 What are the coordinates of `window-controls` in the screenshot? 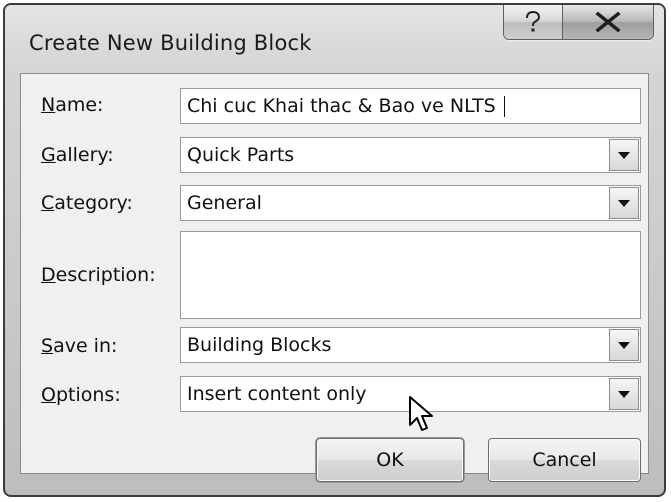 It's located at (578, 22).